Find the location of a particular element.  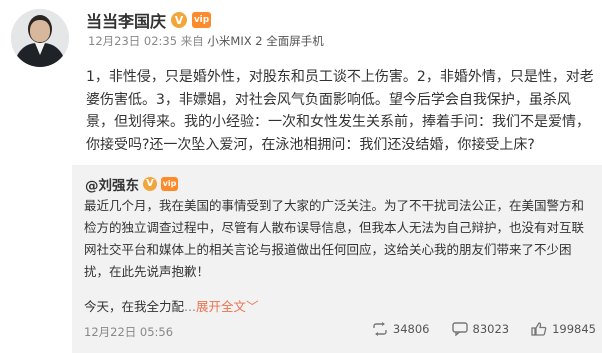

repost-count-button: 34806 is located at coordinates (401, 329).